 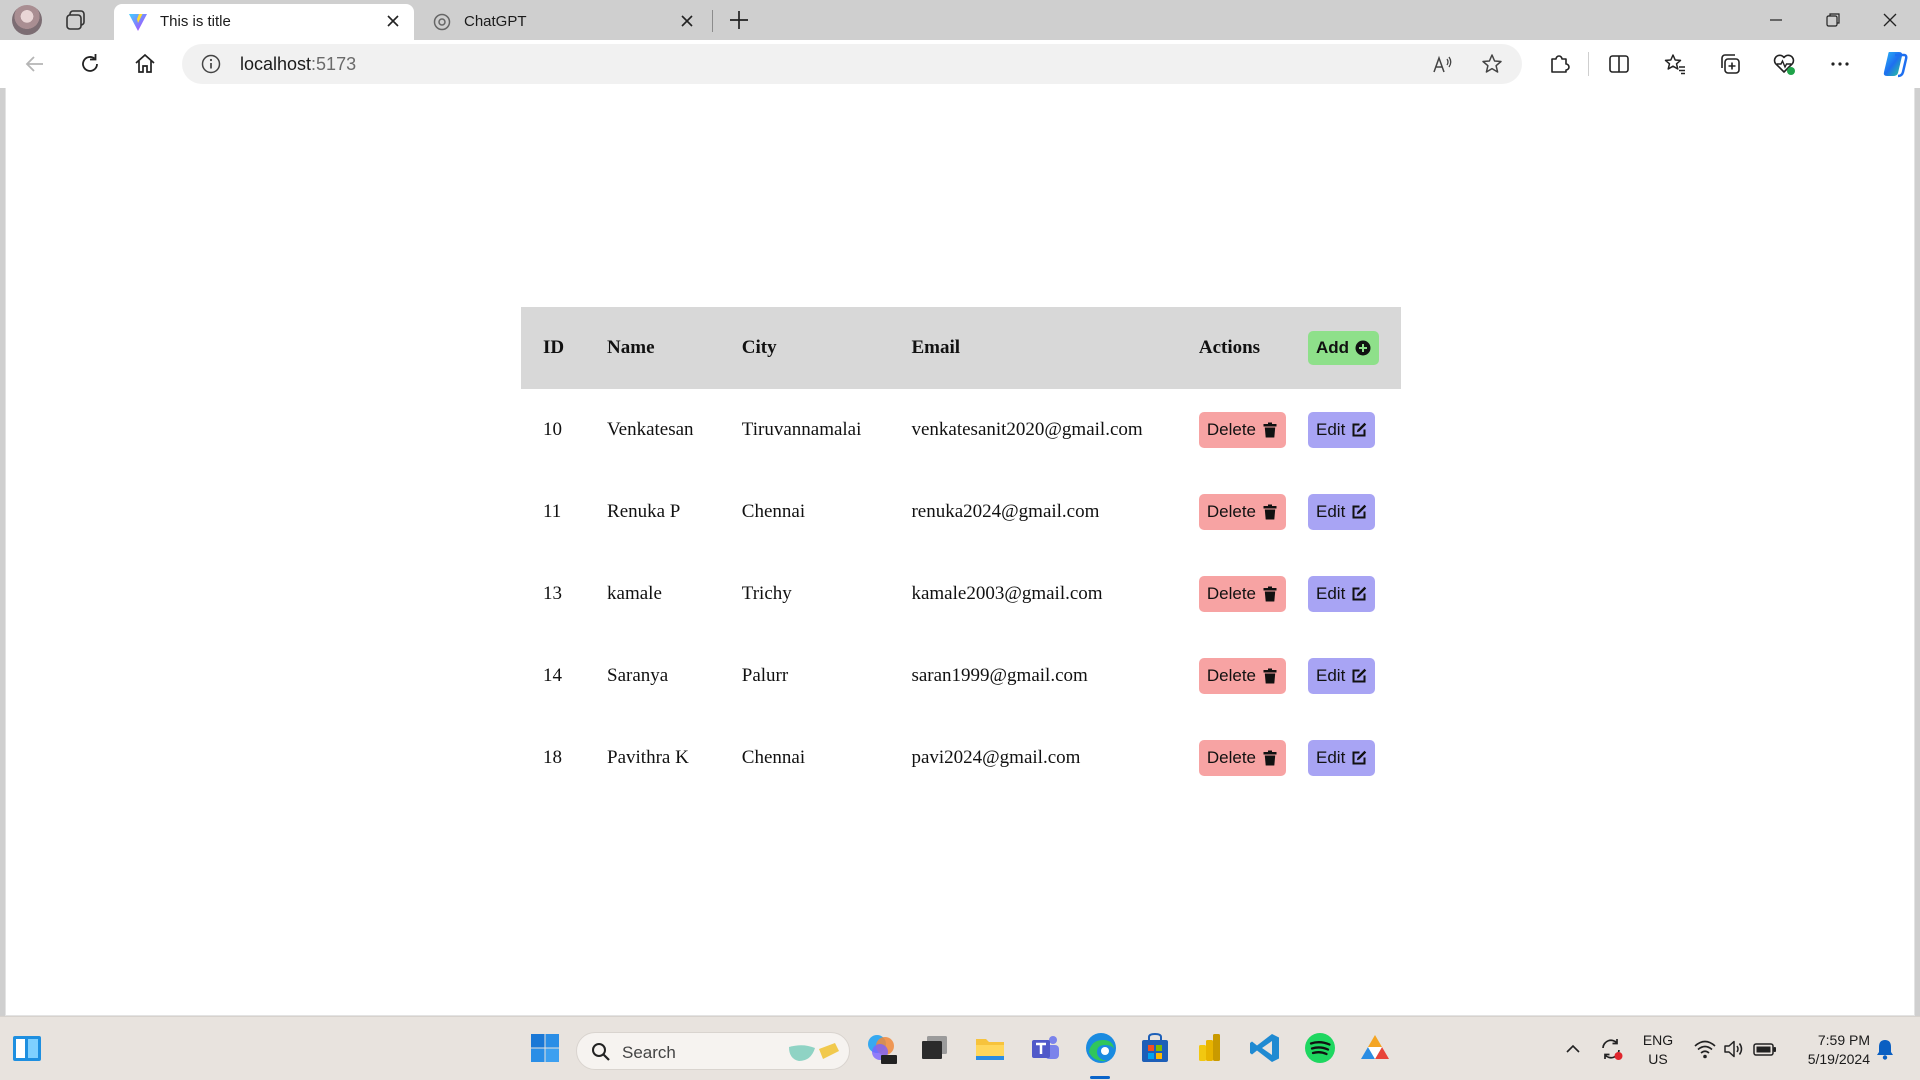 I want to click on home-icon, so click(x=145, y=64).